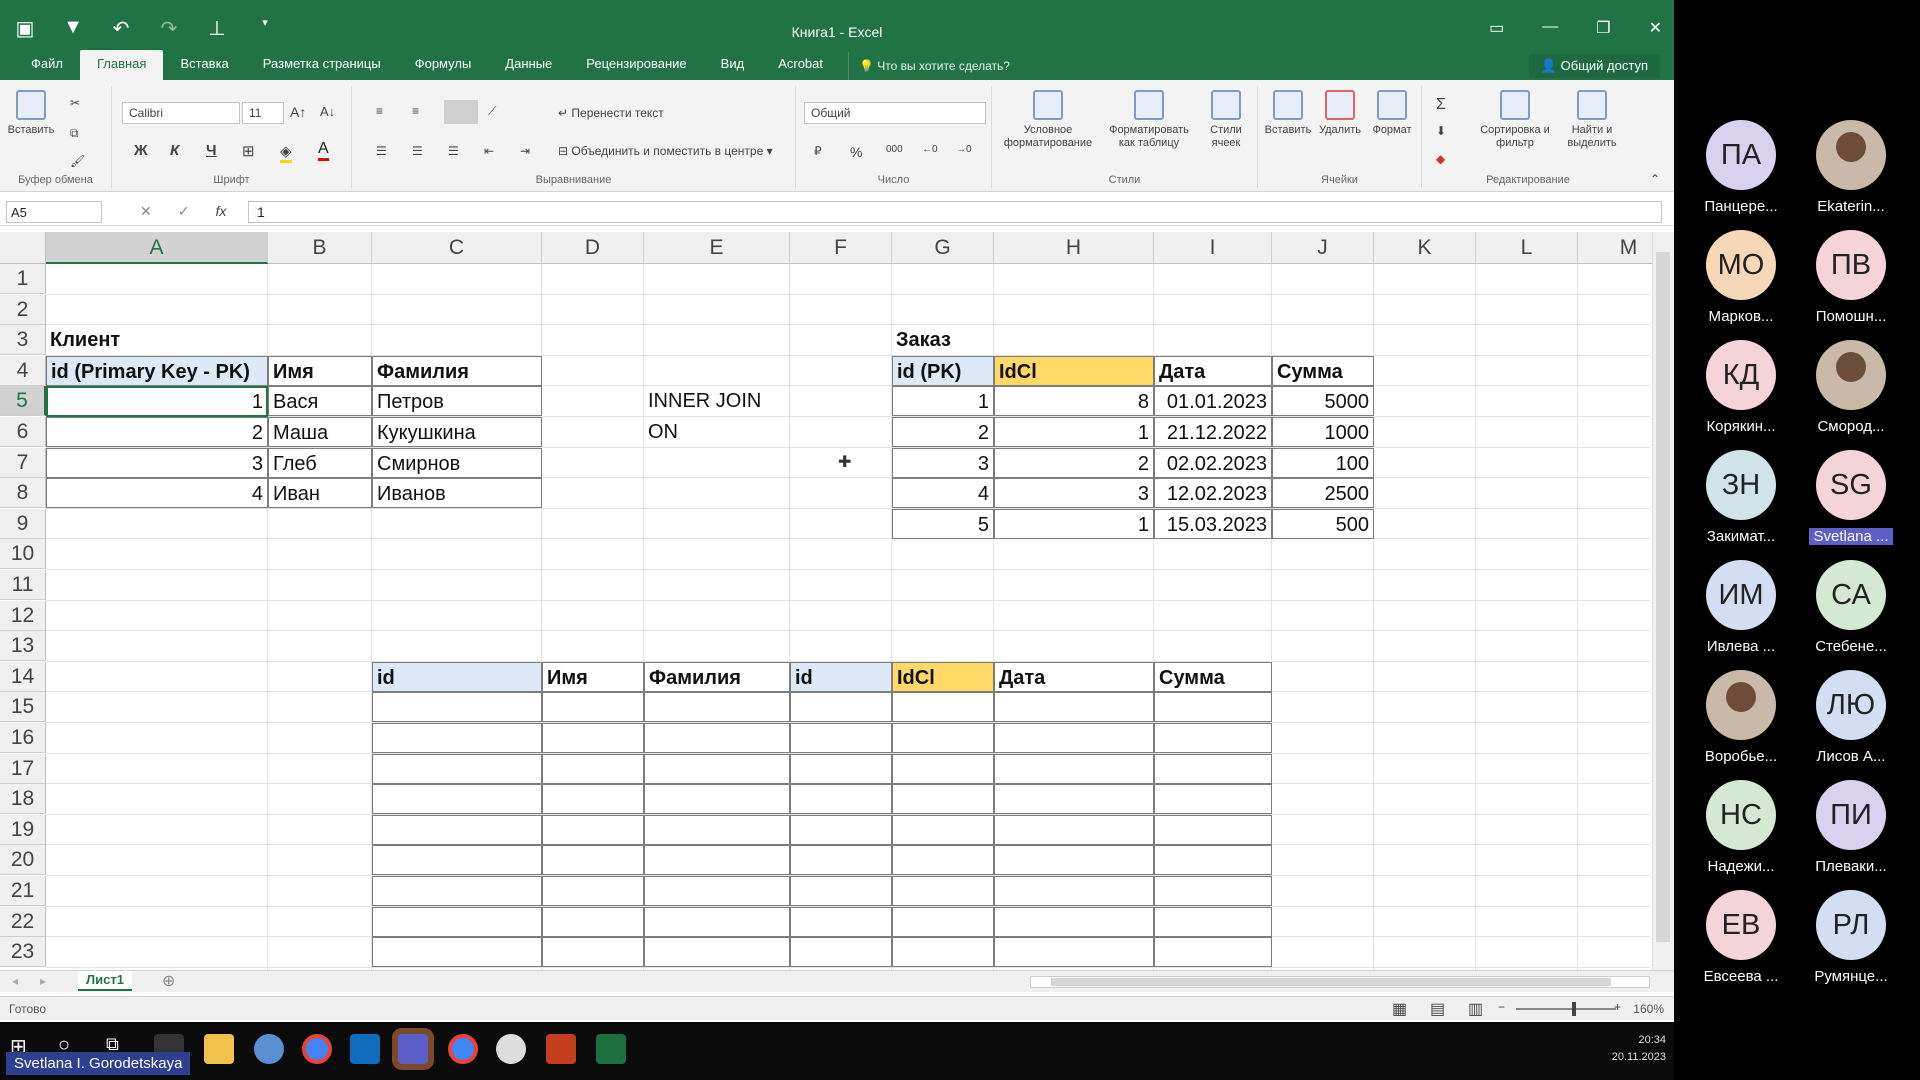  What do you see at coordinates (204, 65) in the screenshot?
I see `tab-insert: Вставка` at bounding box center [204, 65].